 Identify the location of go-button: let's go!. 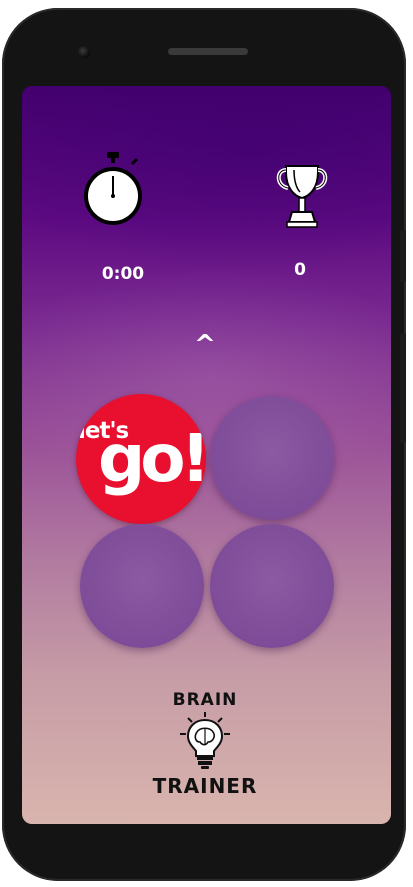
(141, 459).